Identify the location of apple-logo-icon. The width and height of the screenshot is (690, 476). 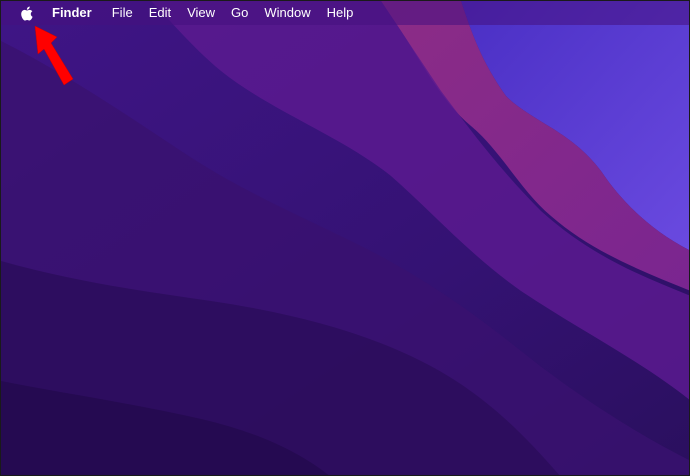
(26, 13).